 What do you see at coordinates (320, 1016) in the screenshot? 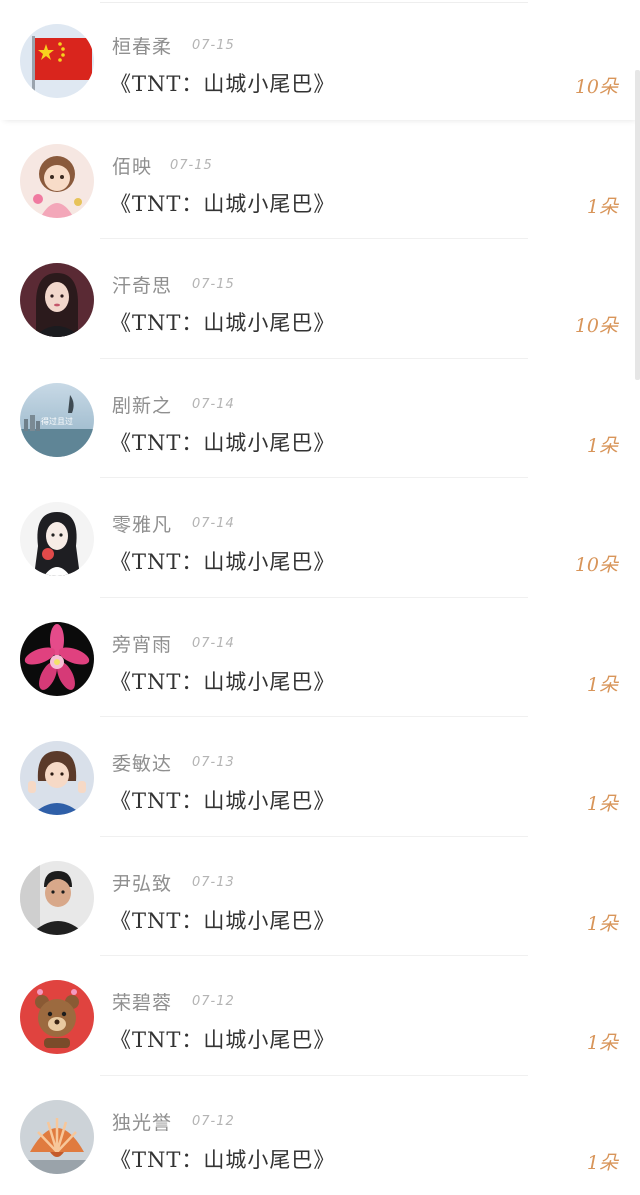
I see `list-item: 荣碧蓉 07-12 《TNT：山城小尾巴》 1朵` at bounding box center [320, 1016].